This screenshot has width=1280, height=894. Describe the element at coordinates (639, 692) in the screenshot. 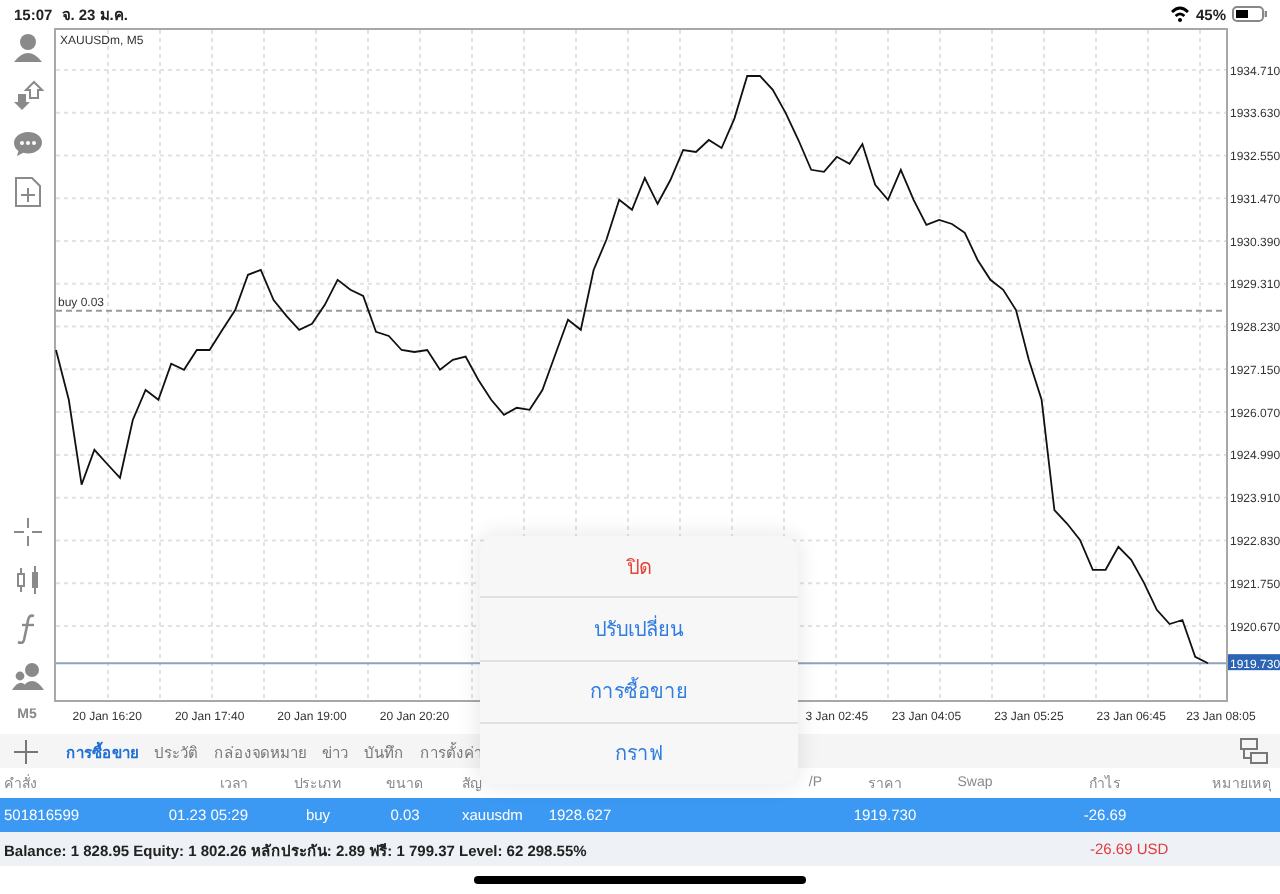

I see `menu-item: การซื้อขาย` at that location.